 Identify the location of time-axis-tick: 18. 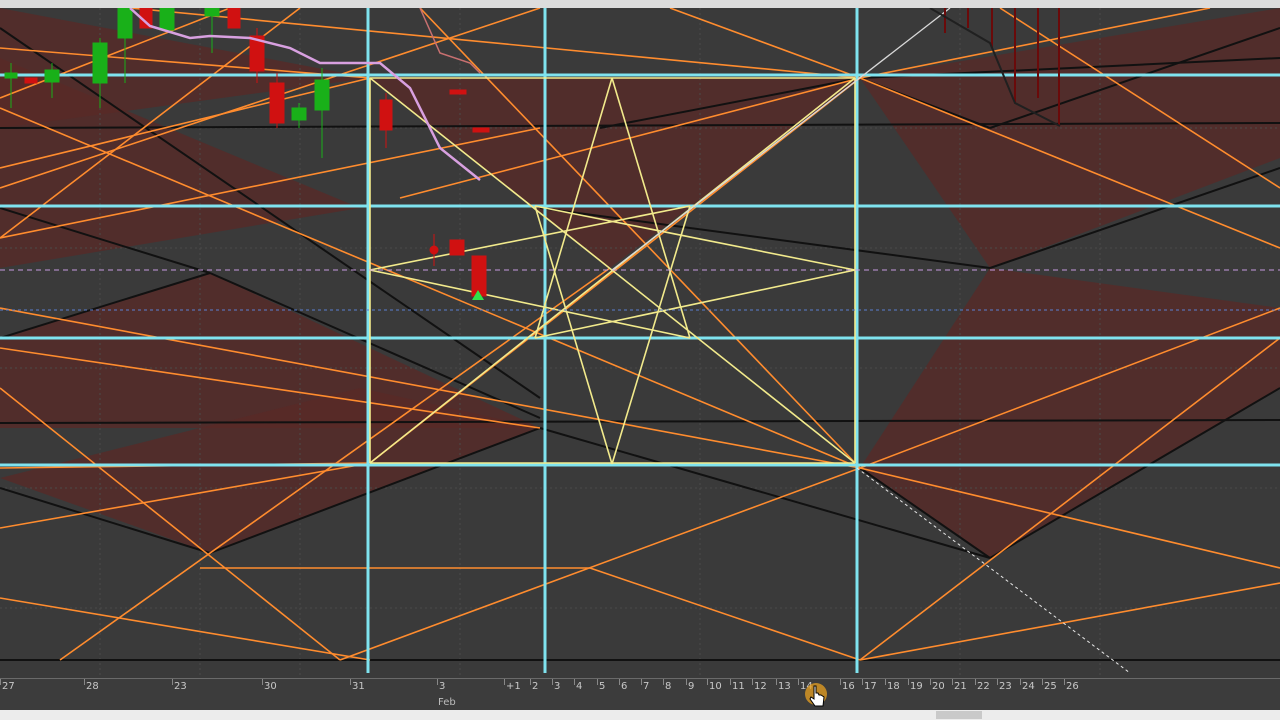
(893, 686).